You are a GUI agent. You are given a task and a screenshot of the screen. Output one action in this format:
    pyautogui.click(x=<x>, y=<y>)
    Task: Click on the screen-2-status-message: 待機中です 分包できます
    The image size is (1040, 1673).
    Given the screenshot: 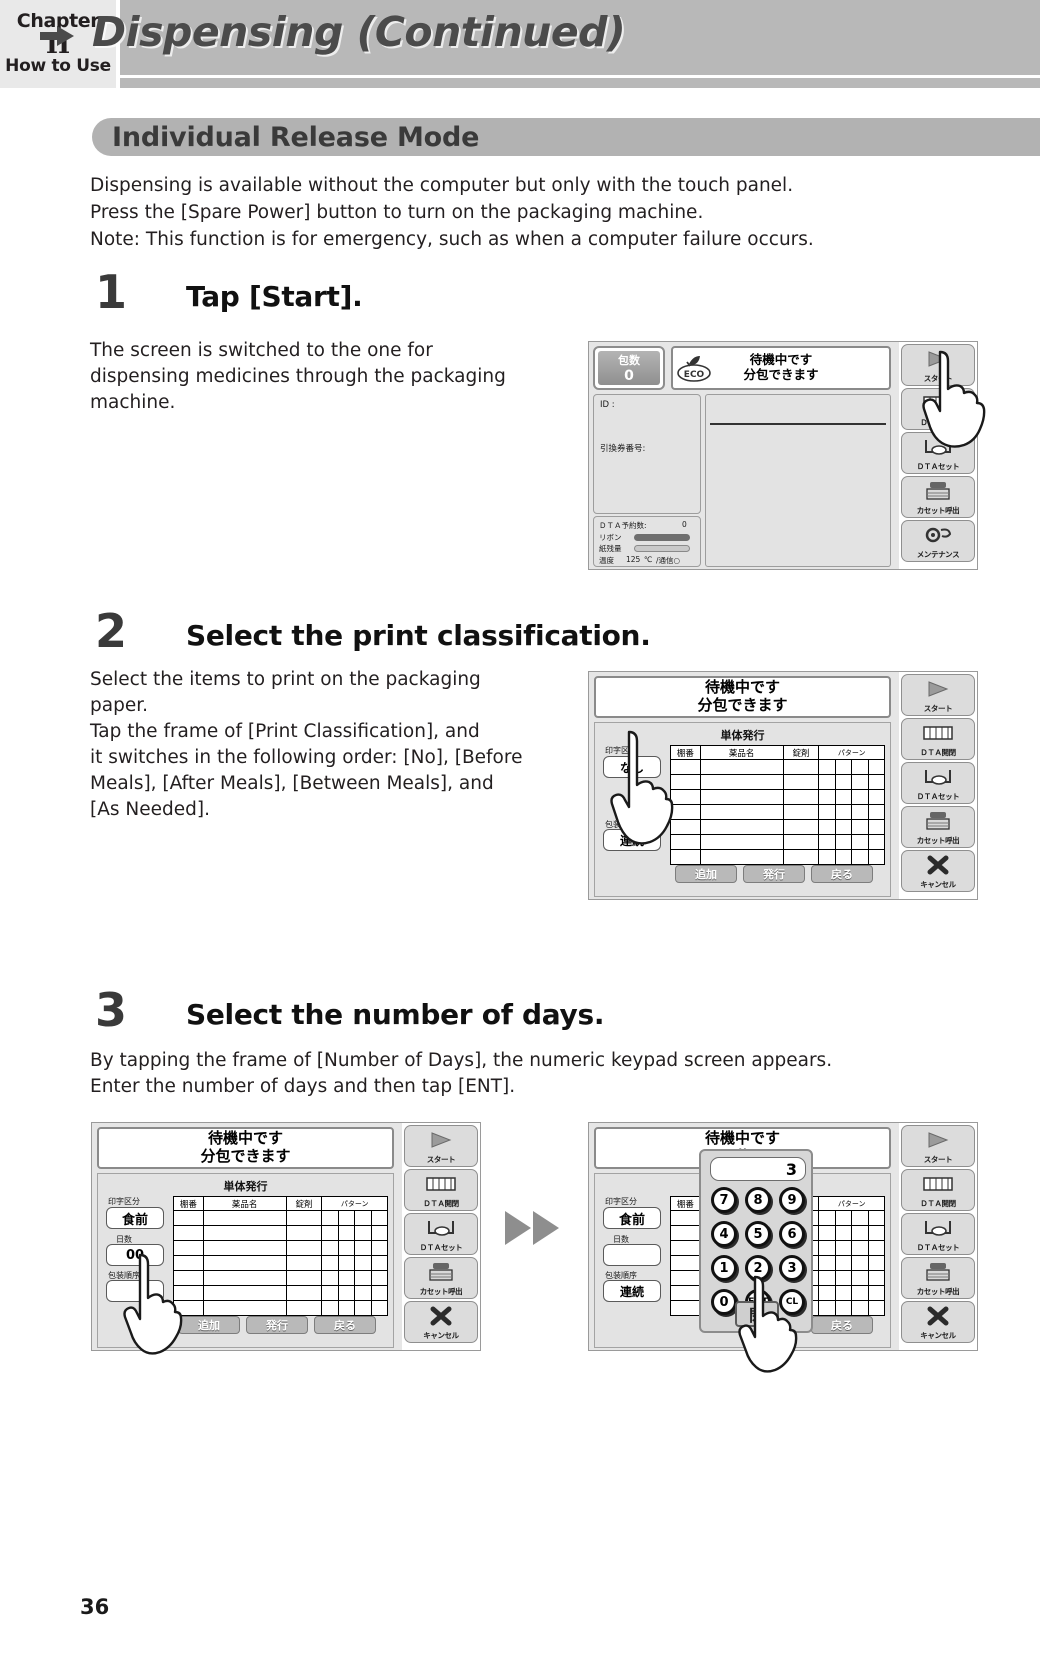 What is the action you would take?
    pyautogui.click(x=742, y=697)
    